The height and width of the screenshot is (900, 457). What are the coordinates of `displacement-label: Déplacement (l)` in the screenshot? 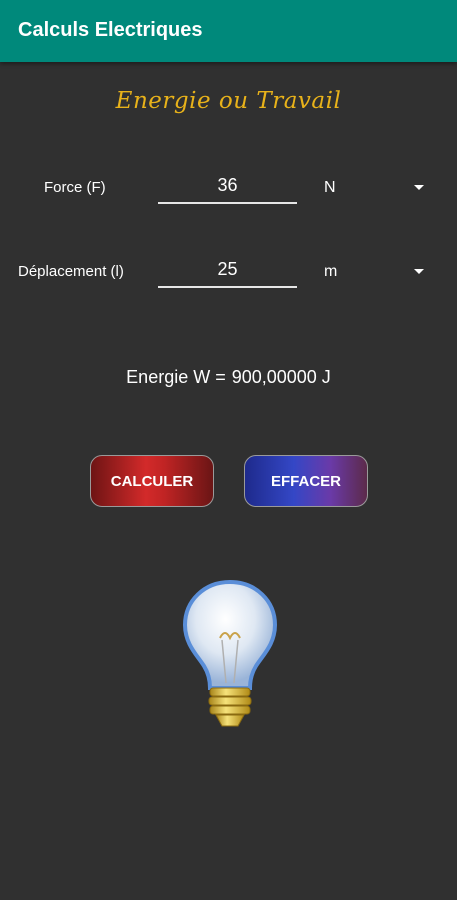 It's located at (71, 271).